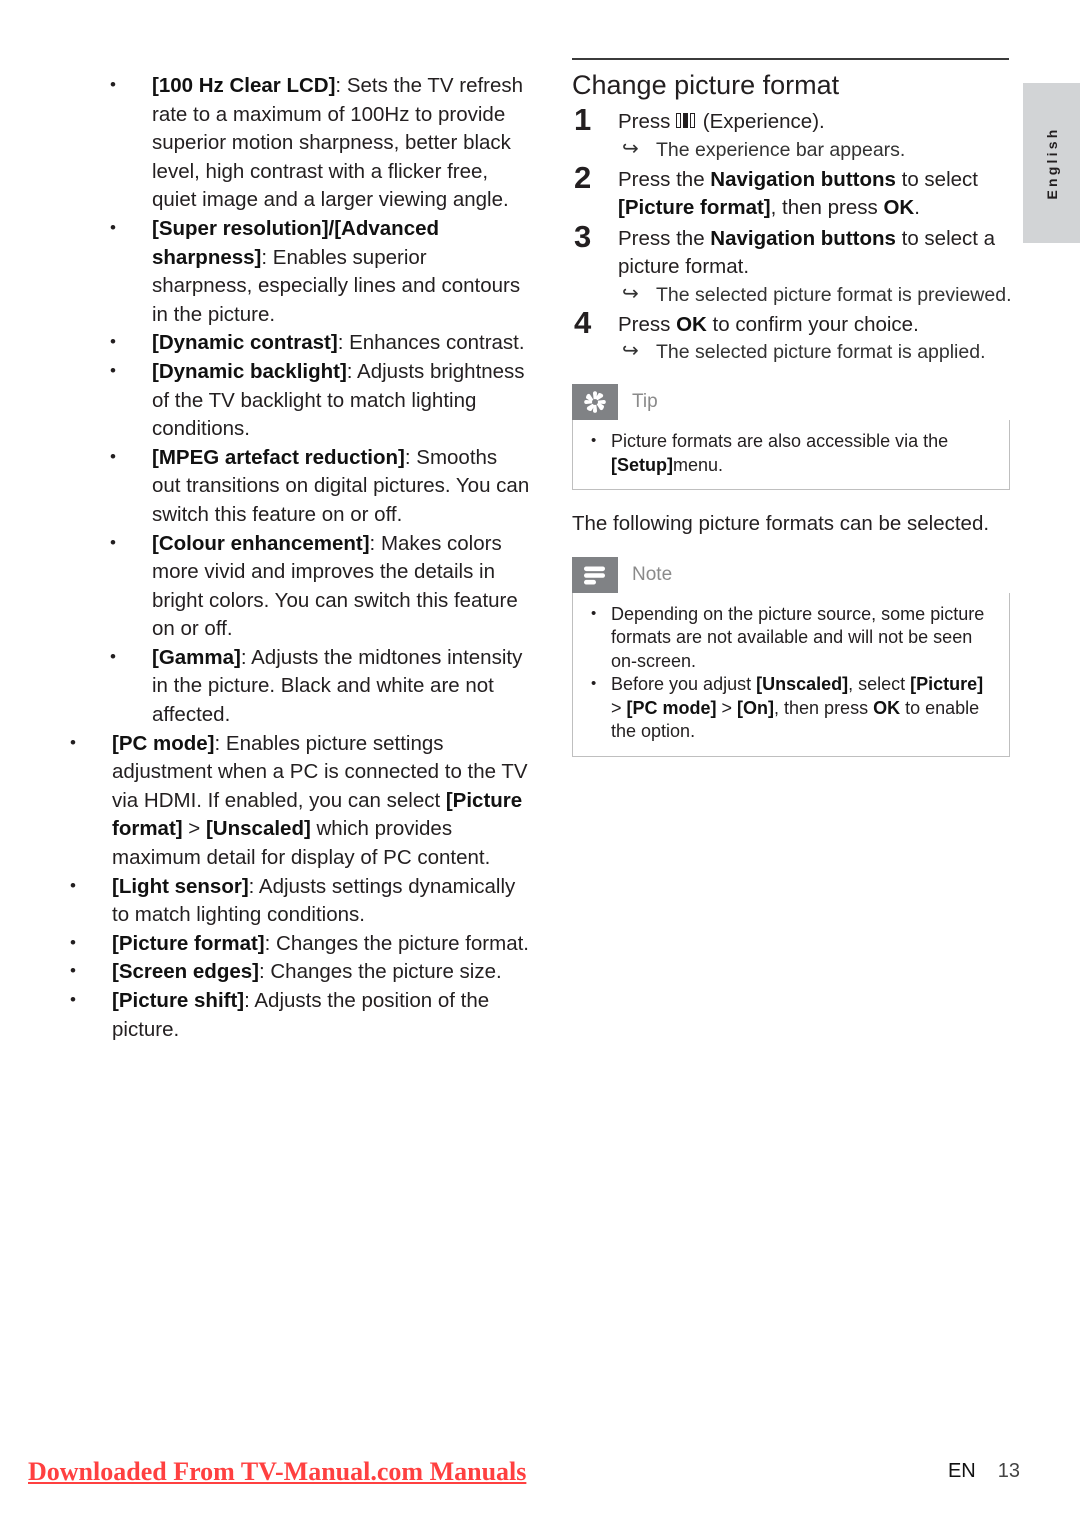  What do you see at coordinates (761, 121) in the screenshot?
I see `step-text-after-icon: (Experience).` at bounding box center [761, 121].